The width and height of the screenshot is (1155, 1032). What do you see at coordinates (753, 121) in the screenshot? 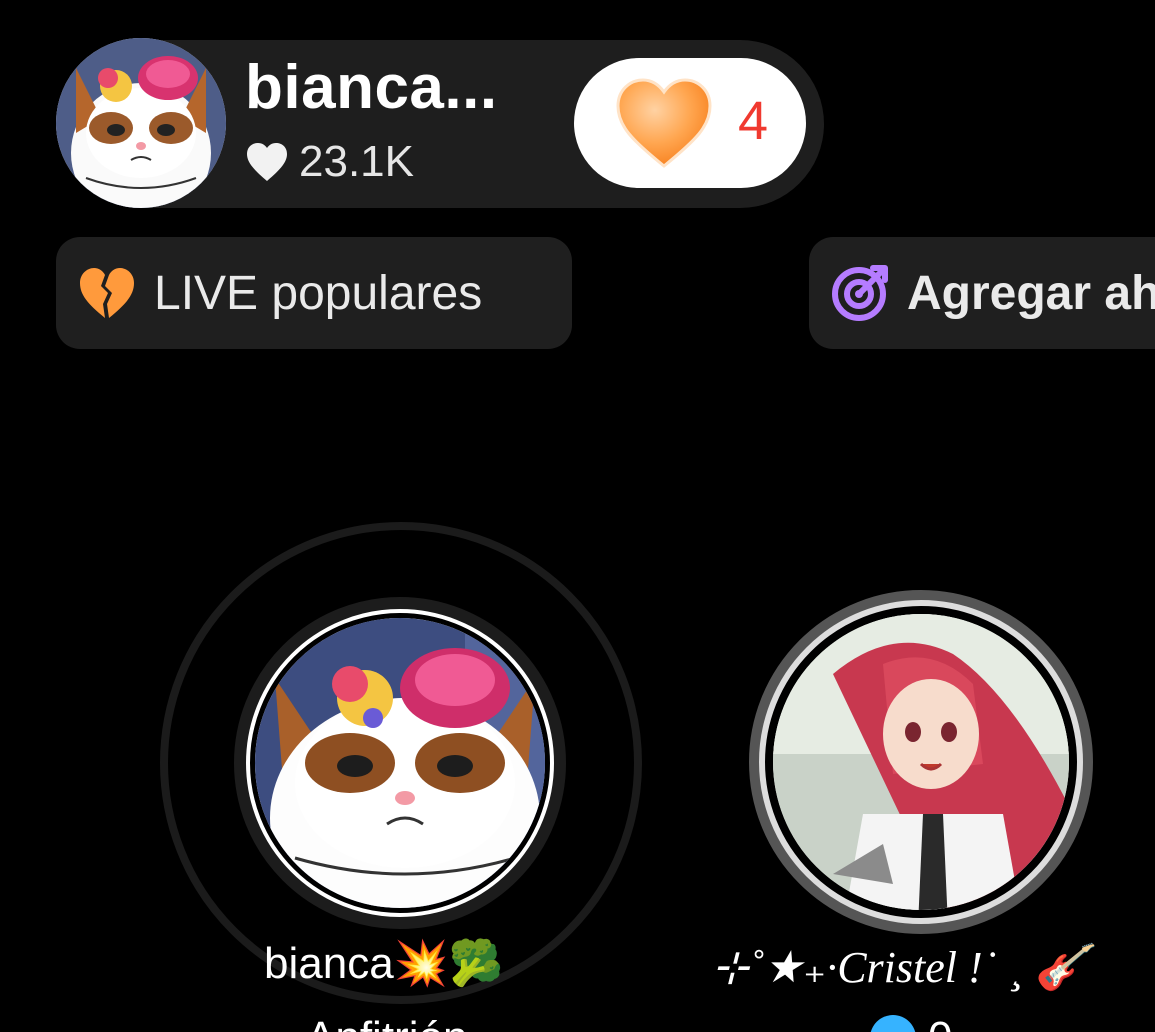
I see `gift-count: 4` at bounding box center [753, 121].